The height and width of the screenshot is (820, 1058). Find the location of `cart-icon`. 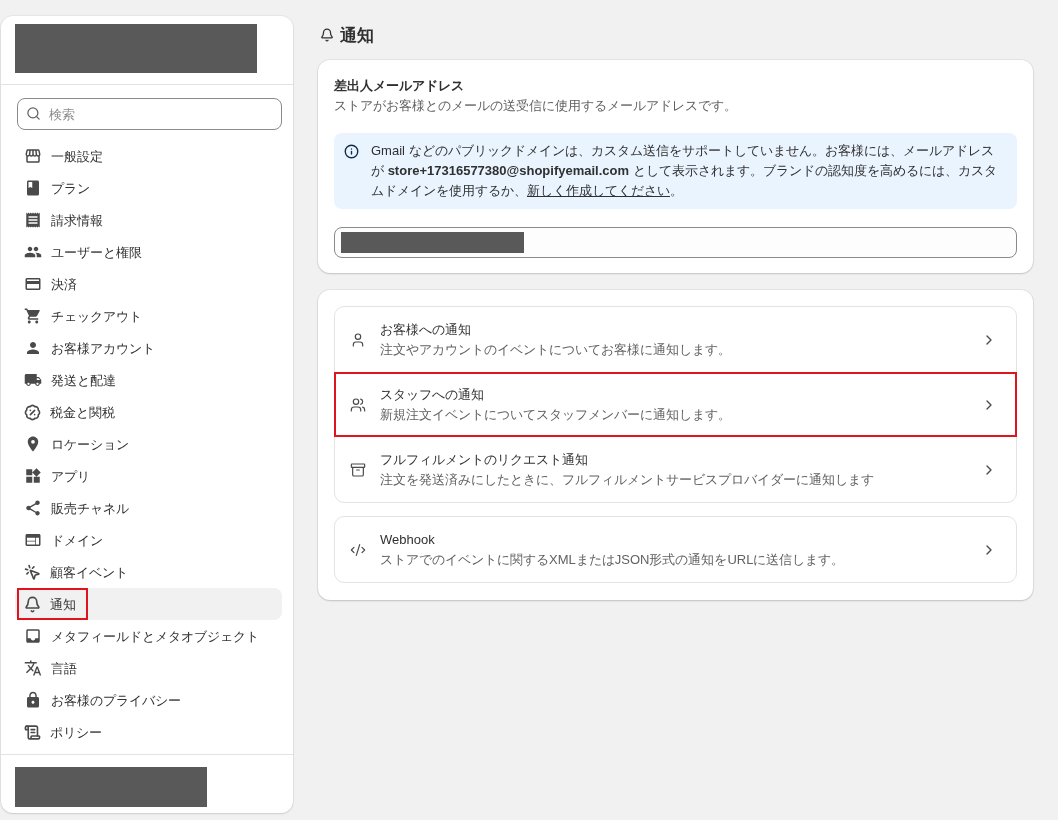

cart-icon is located at coordinates (33, 316).